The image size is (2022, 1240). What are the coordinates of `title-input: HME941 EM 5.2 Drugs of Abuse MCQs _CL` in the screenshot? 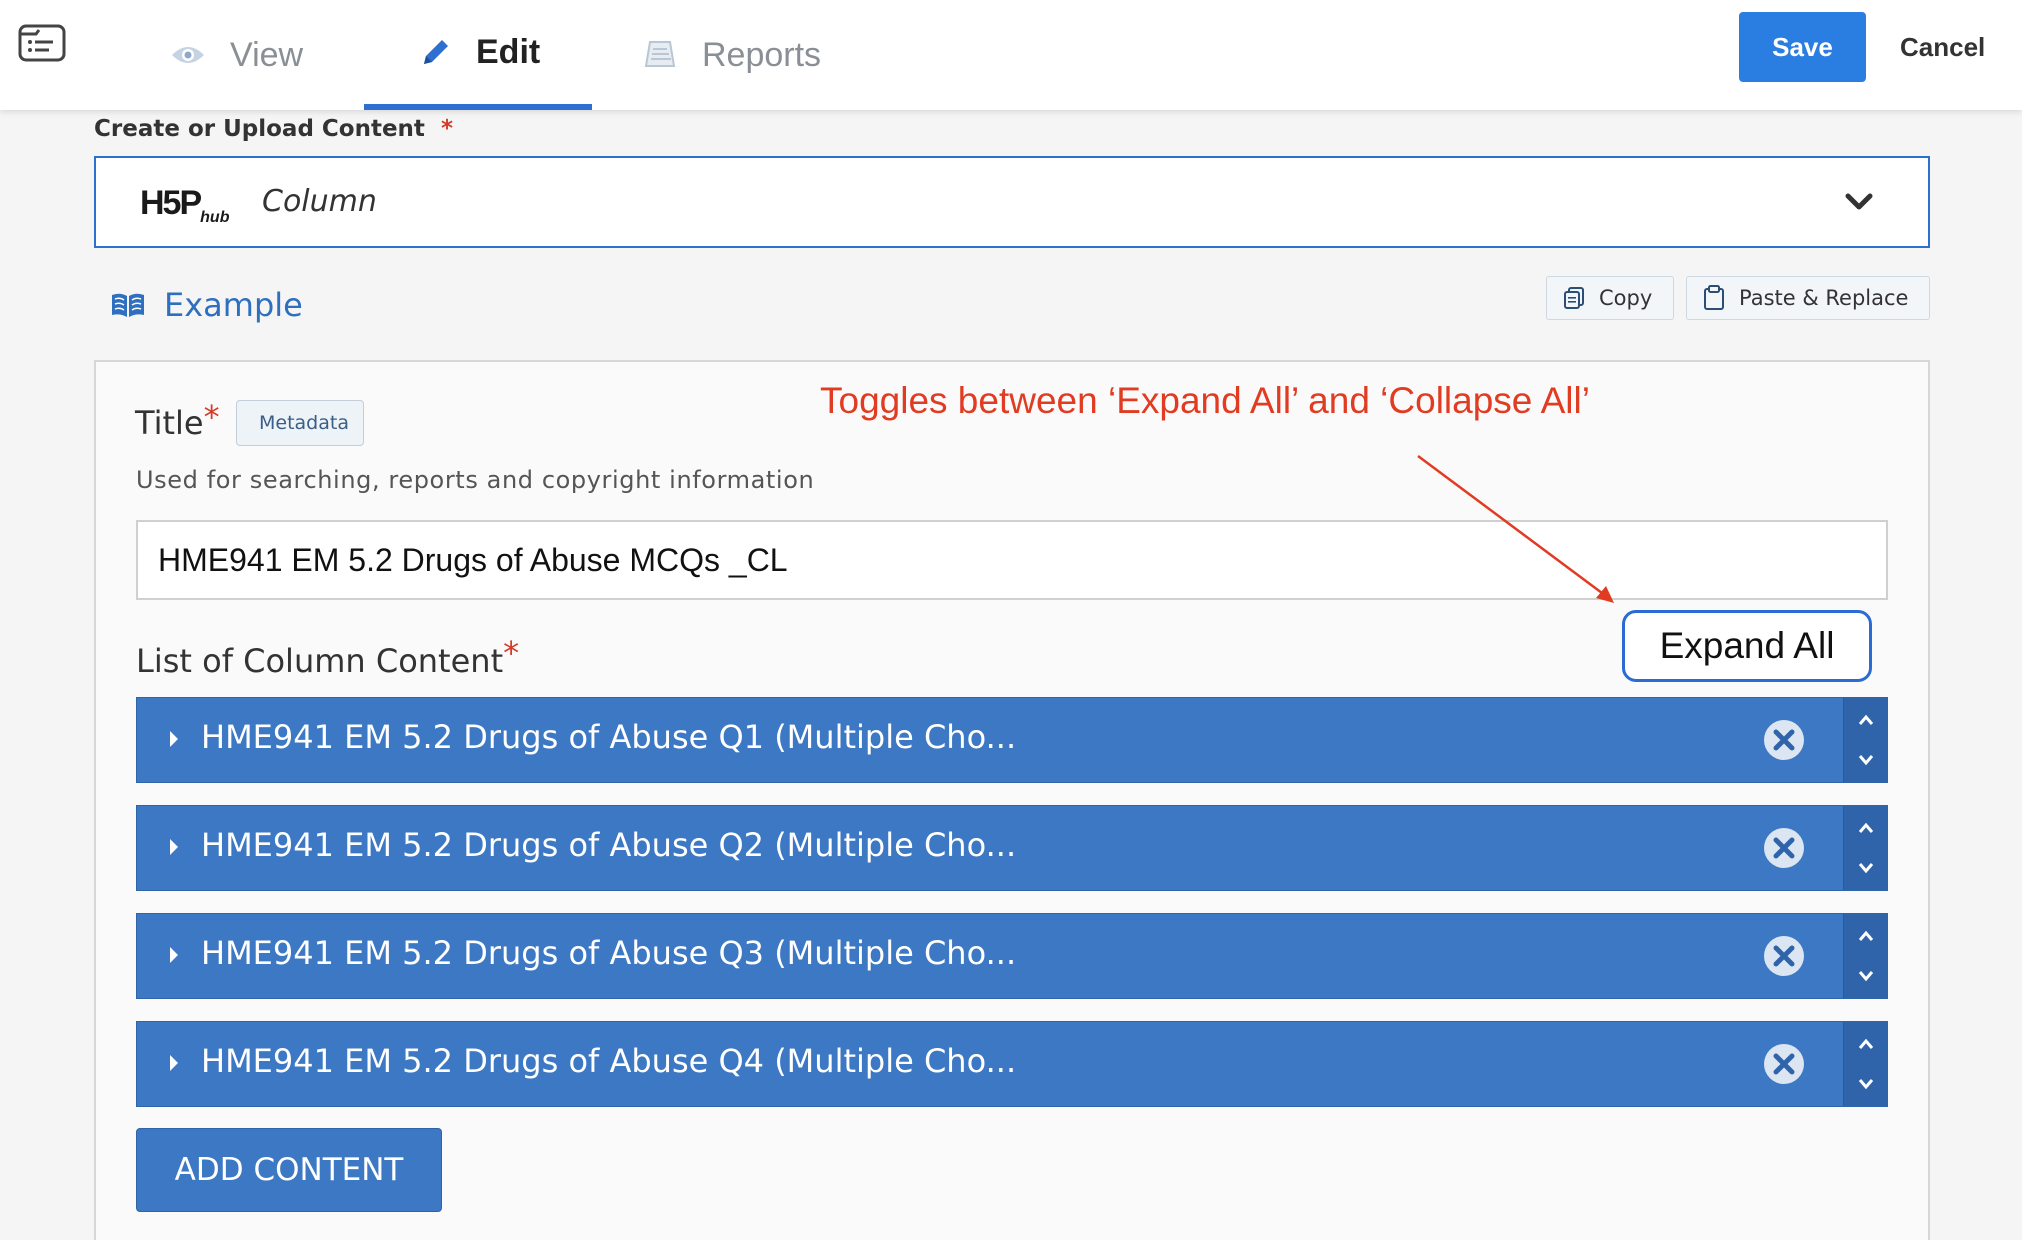 It's located at (1012, 560).